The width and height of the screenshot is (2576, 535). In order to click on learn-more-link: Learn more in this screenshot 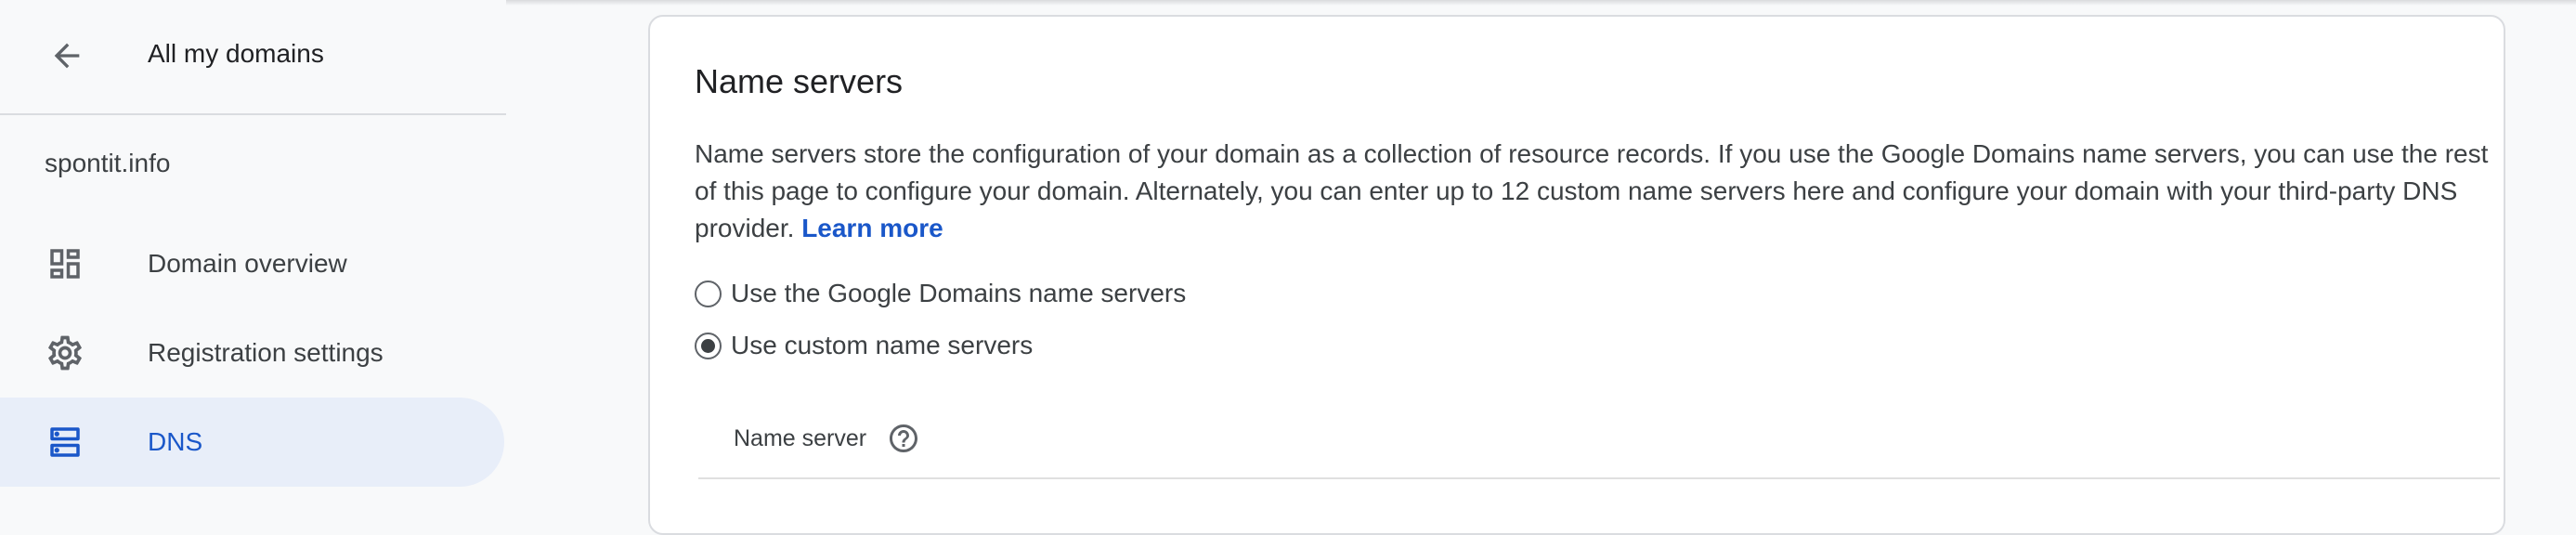, I will do `click(872, 228)`.